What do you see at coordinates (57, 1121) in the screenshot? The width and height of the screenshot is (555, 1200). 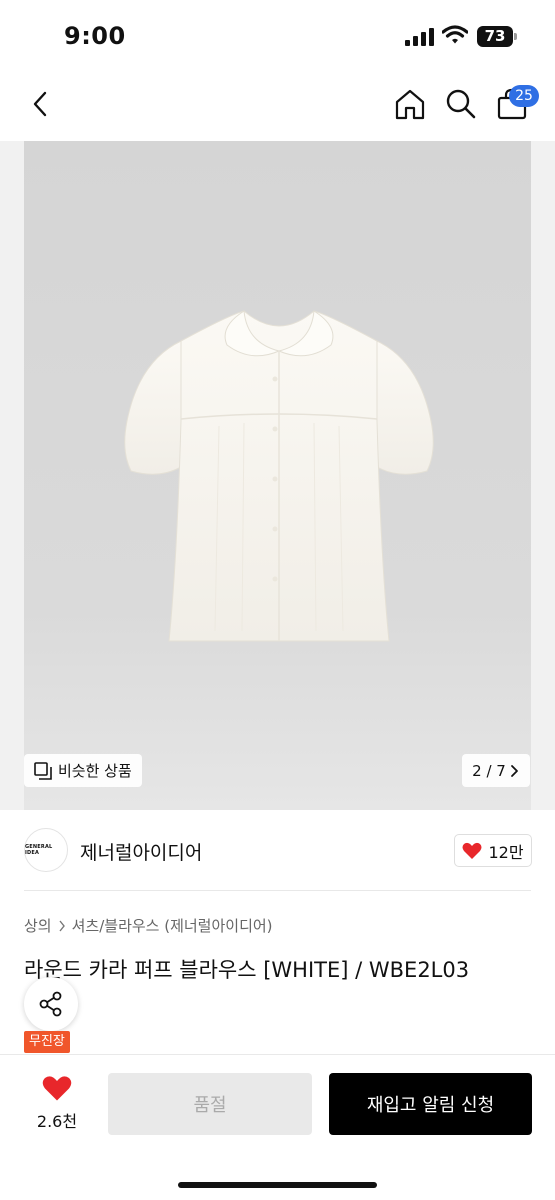 I see `wish-count: 2.6천` at bounding box center [57, 1121].